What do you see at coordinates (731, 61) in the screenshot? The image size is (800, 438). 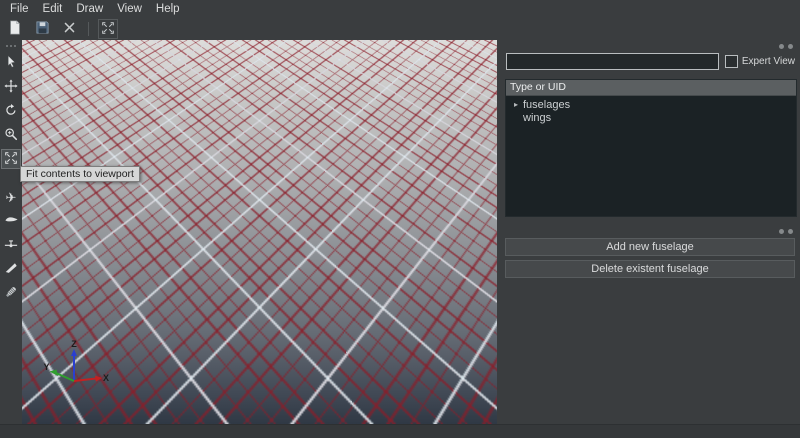 I see `expert-view-checkbox` at bounding box center [731, 61].